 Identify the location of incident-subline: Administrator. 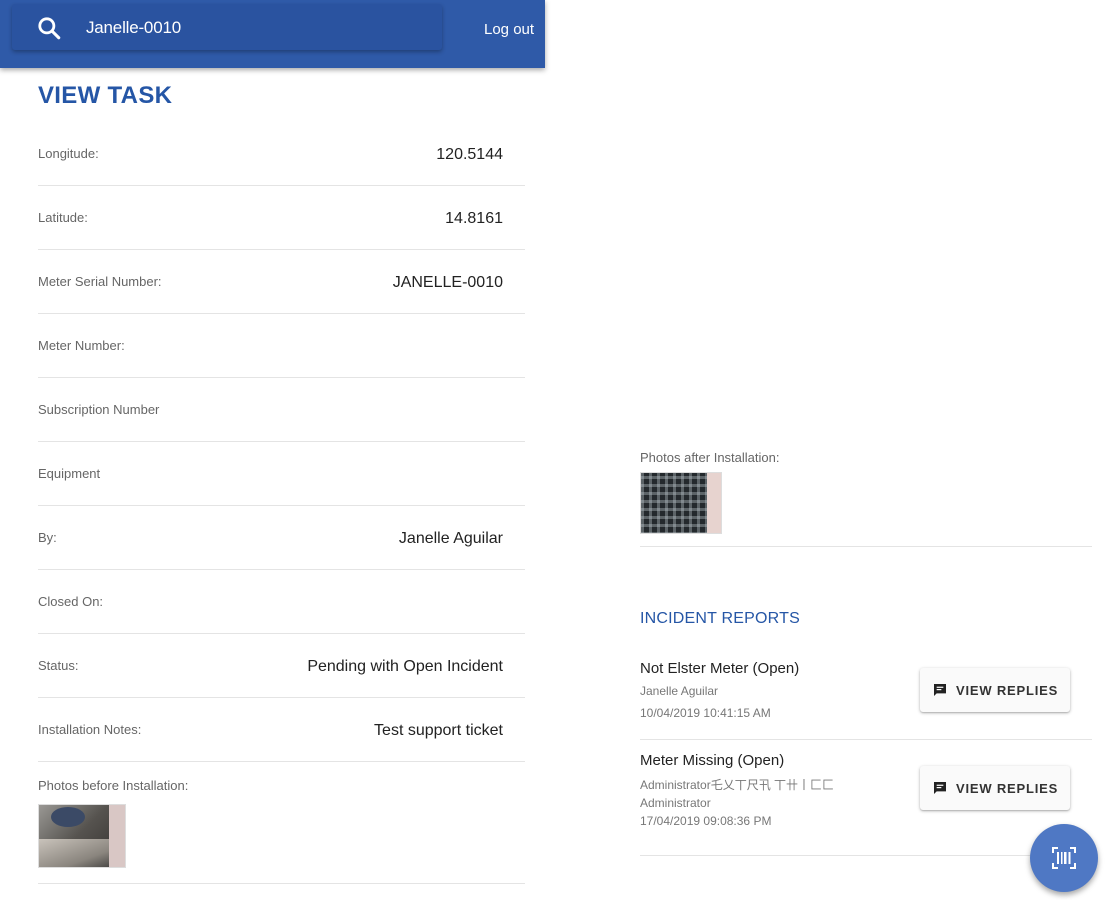
(675, 803).